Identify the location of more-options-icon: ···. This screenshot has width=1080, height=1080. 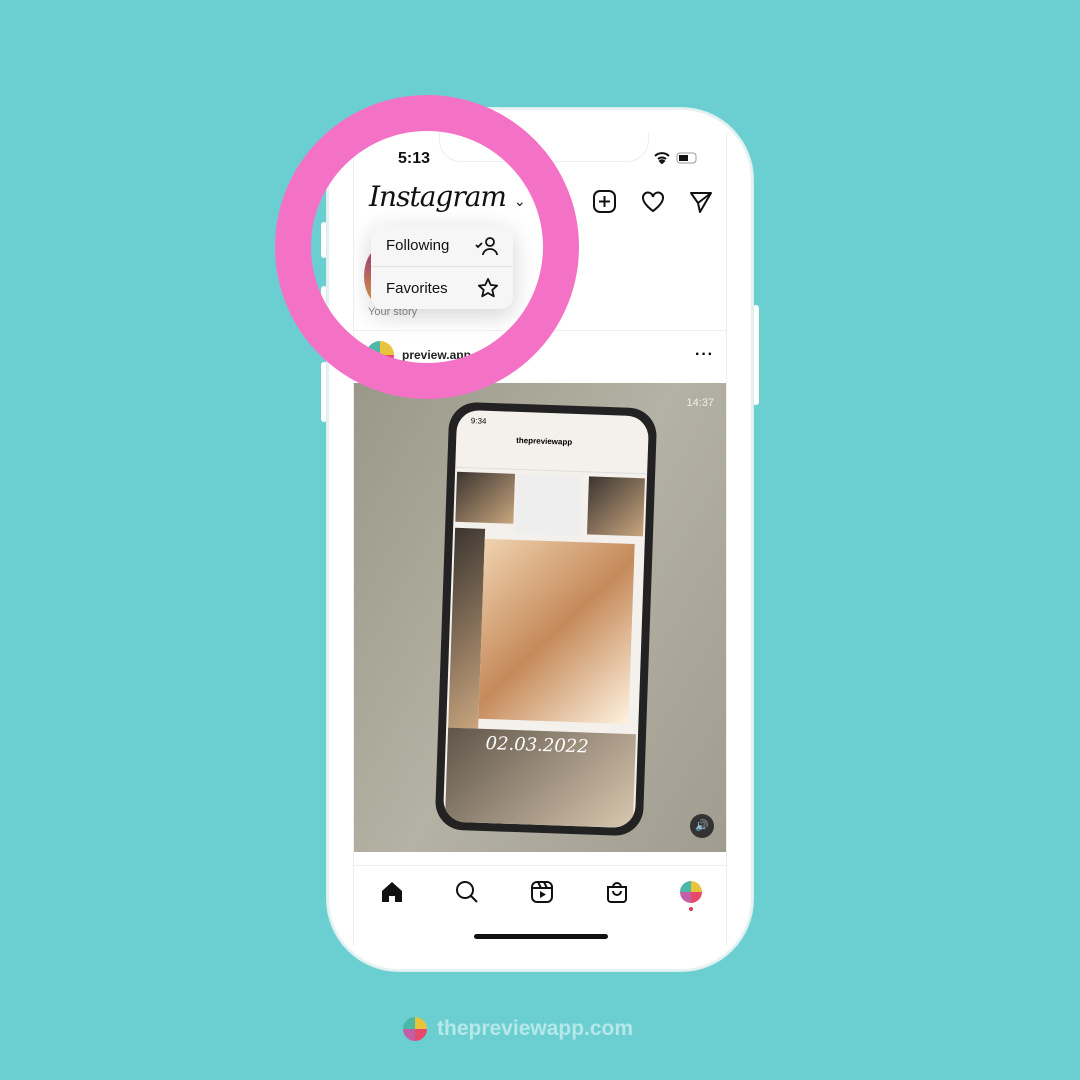
(704, 355).